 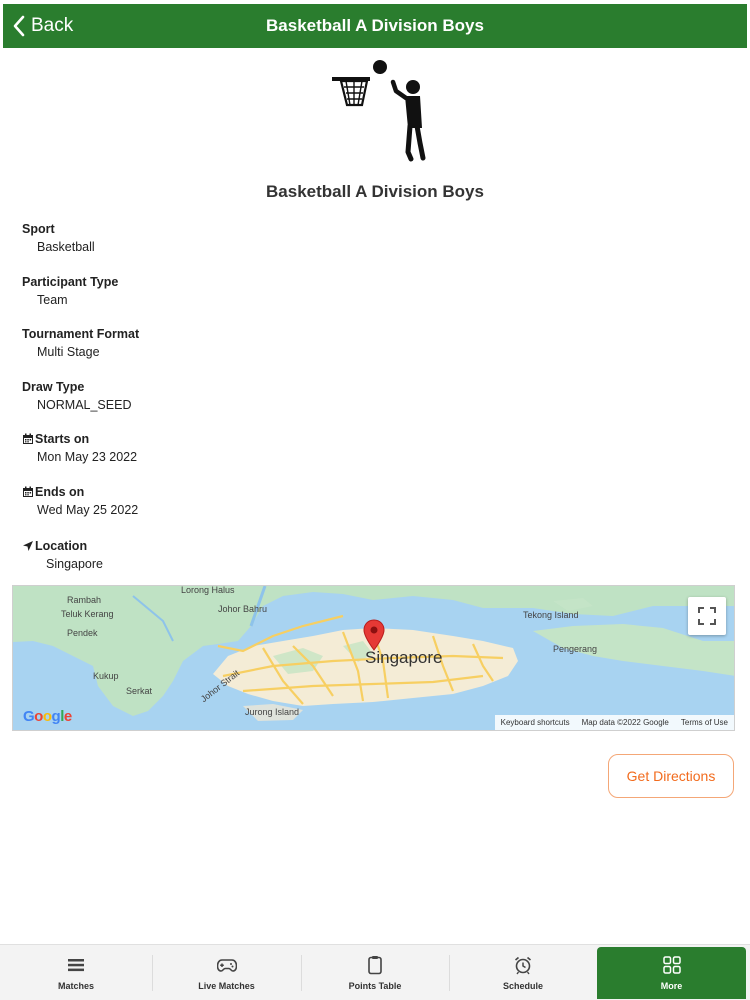 I want to click on nav-points-table: Points Table, so click(x=375, y=972).